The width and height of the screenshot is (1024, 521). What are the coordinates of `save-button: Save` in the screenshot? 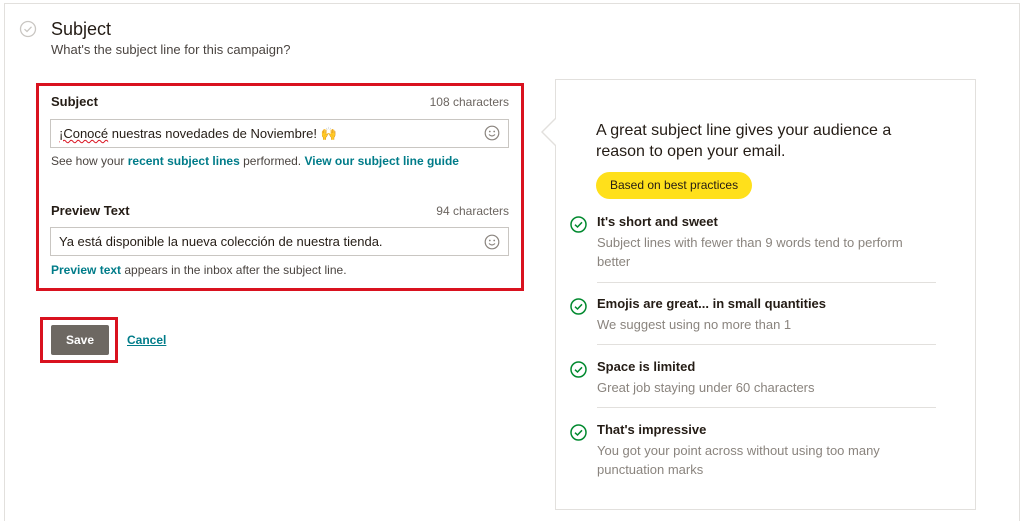 It's located at (80, 340).